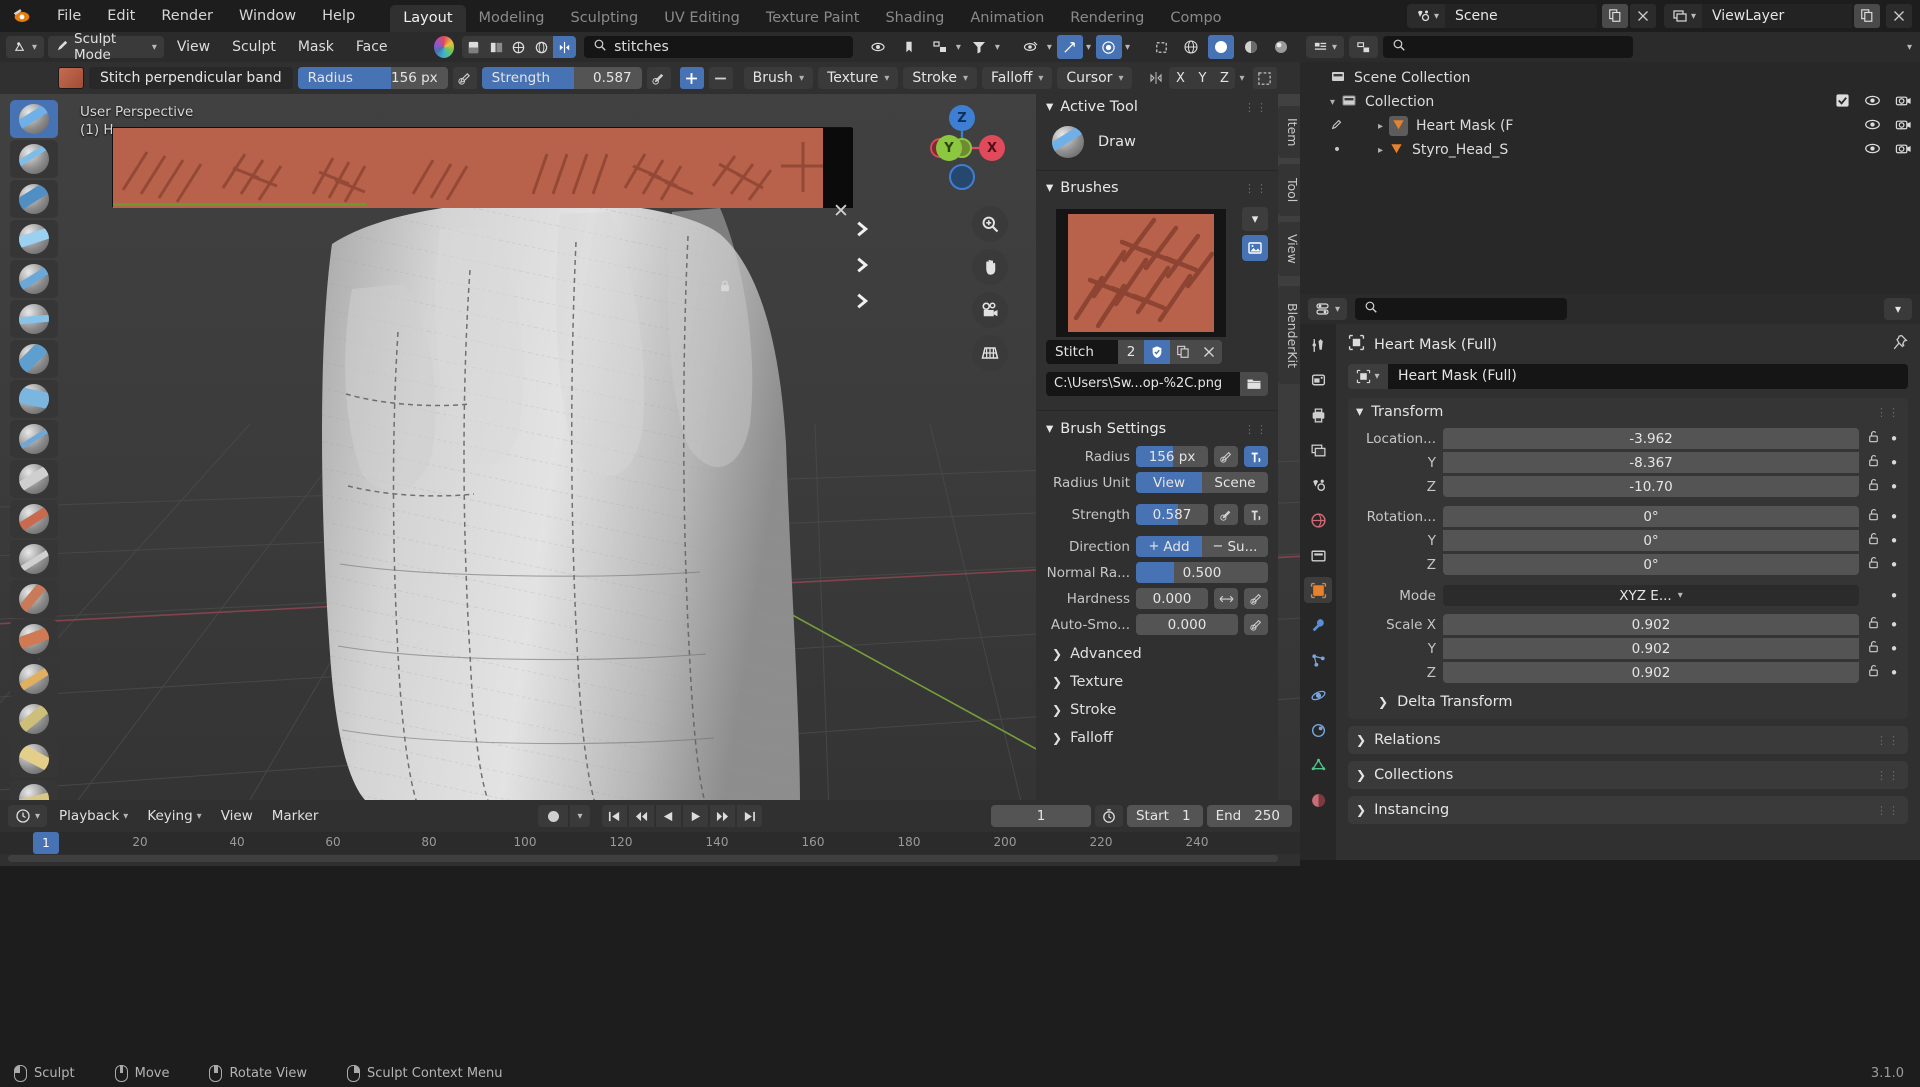 Image resolution: width=1920 pixels, height=1087 pixels. What do you see at coordinates (561, 78) in the screenshot?
I see `strength-slider: Strength 0.587` at bounding box center [561, 78].